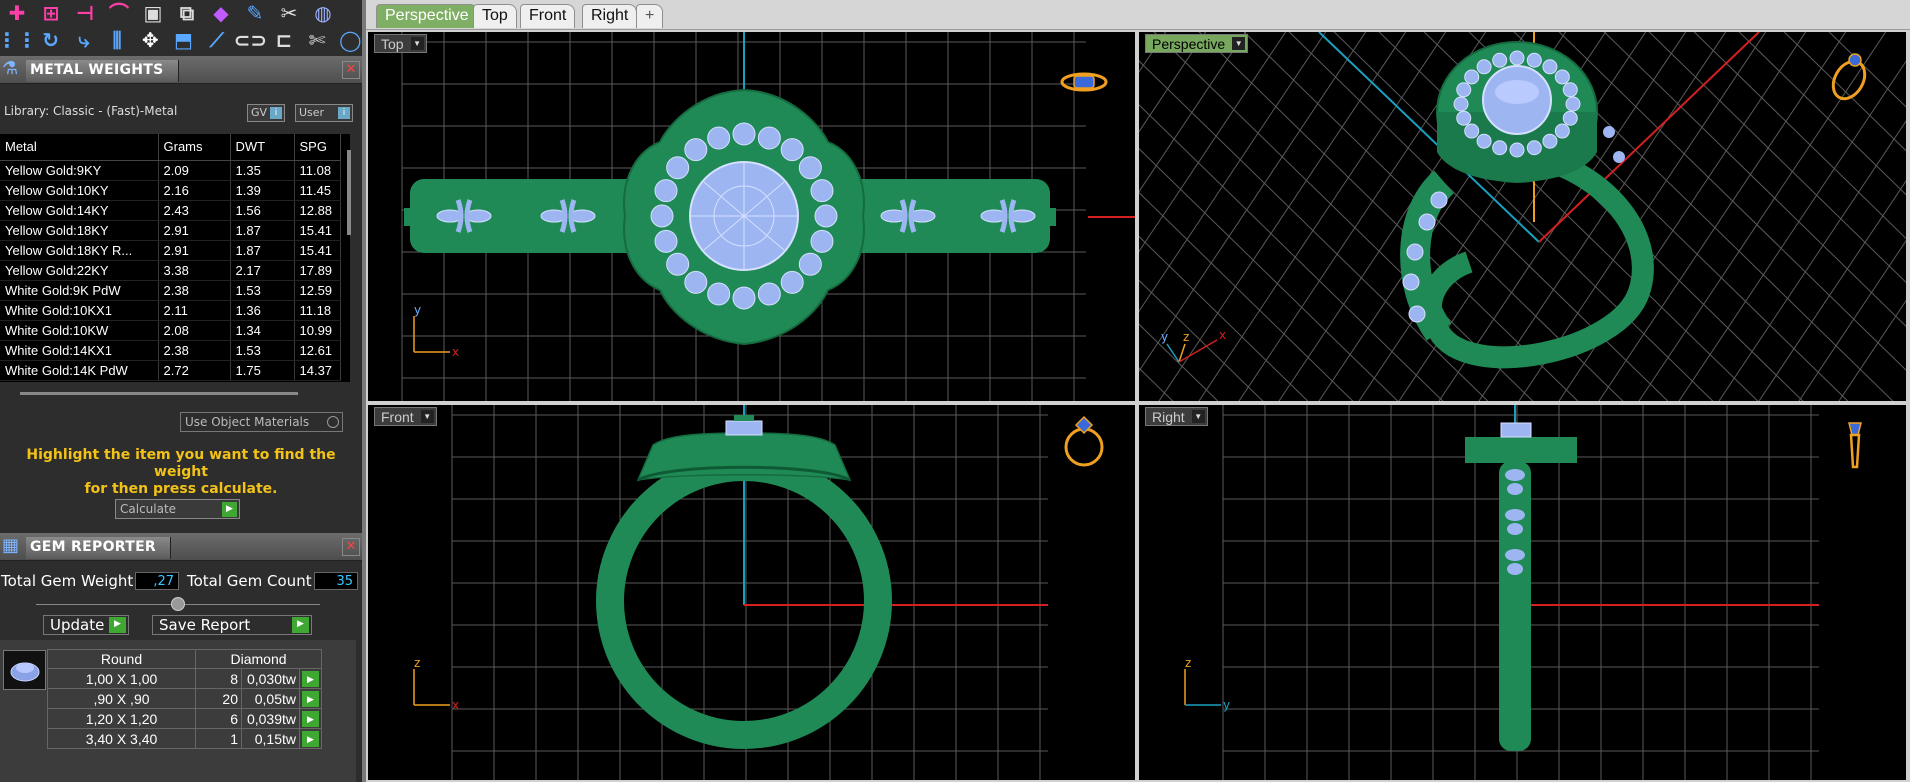  What do you see at coordinates (317, 147) in the screenshot?
I see `col-spg: SPG` at bounding box center [317, 147].